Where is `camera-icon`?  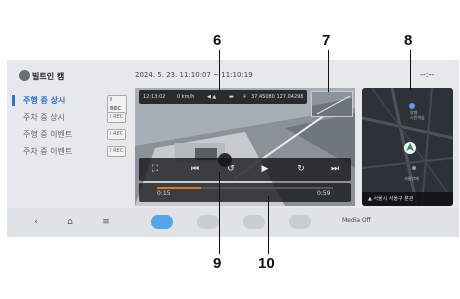
camera-icon is located at coordinates (24, 75).